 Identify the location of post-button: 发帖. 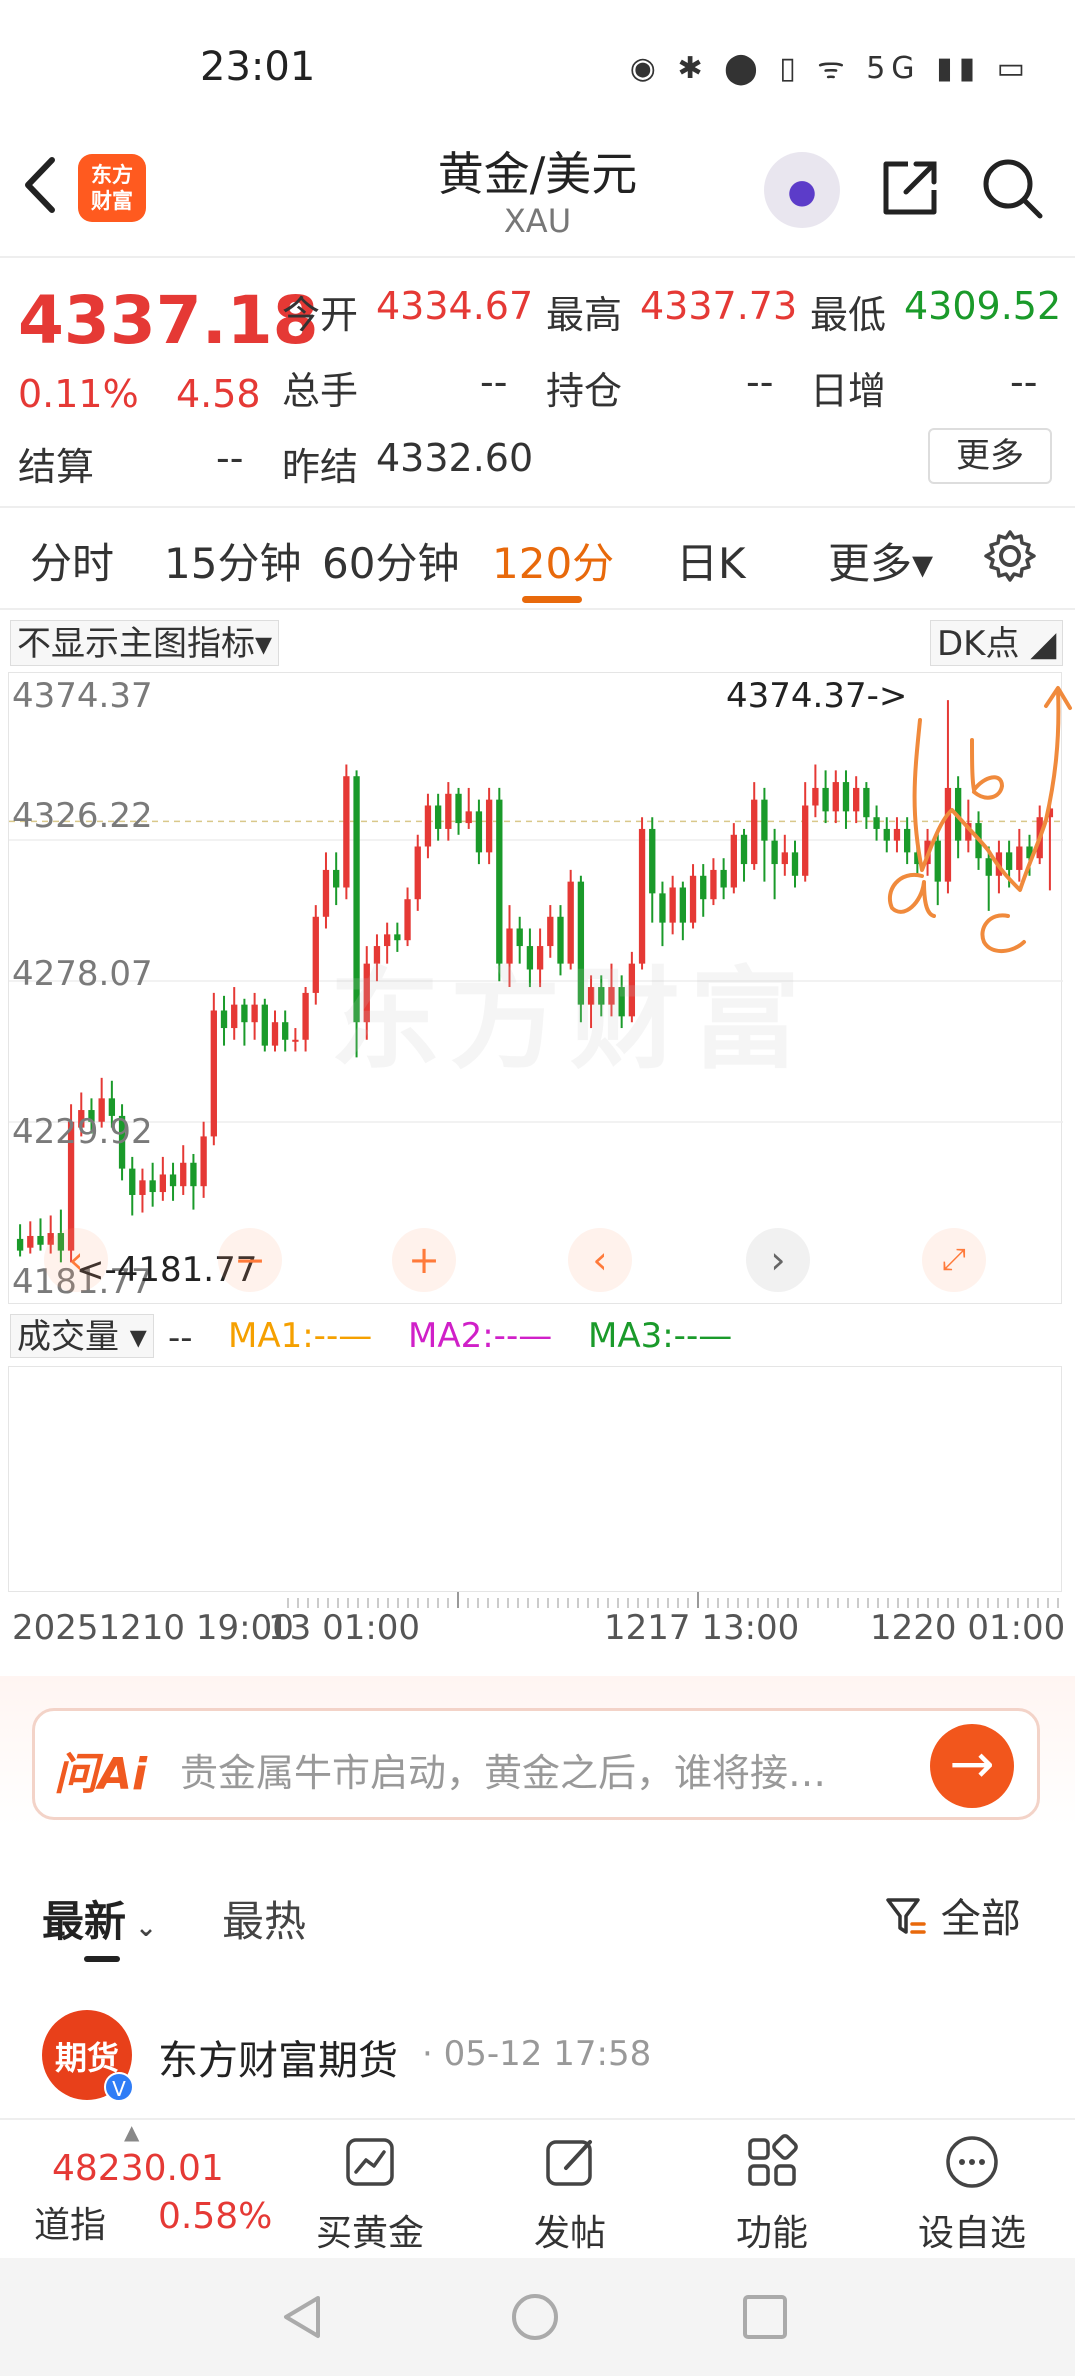
(570, 2230).